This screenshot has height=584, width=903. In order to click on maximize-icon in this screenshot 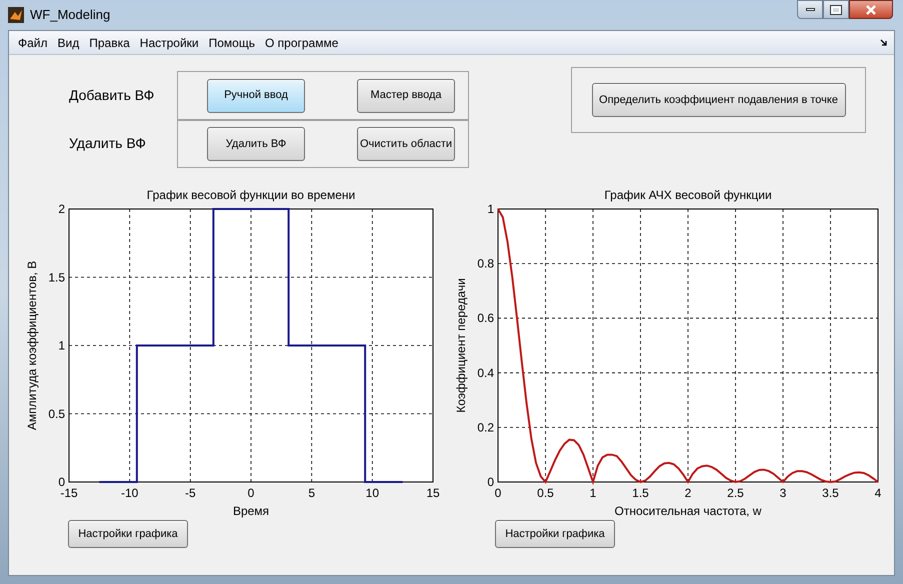, I will do `click(836, 10)`.